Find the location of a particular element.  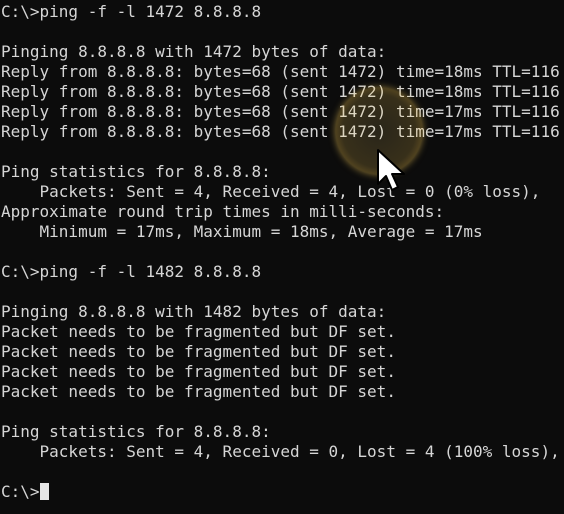

terminal-line: Pinging 8.8.8.8 with 1482 bytes of data: is located at coordinates (194, 311).